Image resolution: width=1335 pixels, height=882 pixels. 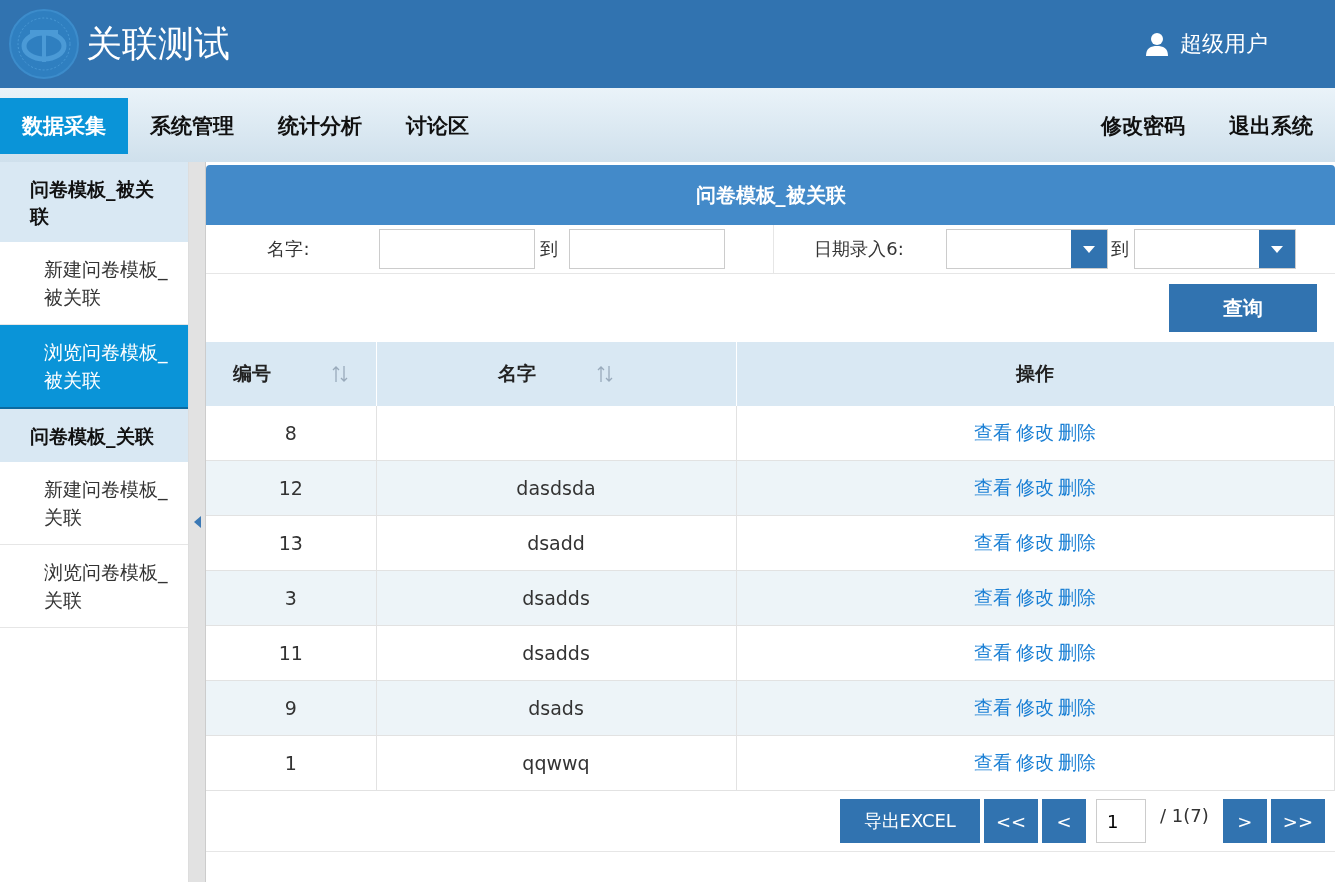 I want to click on table-cell: dsads, so click(x=556, y=708).